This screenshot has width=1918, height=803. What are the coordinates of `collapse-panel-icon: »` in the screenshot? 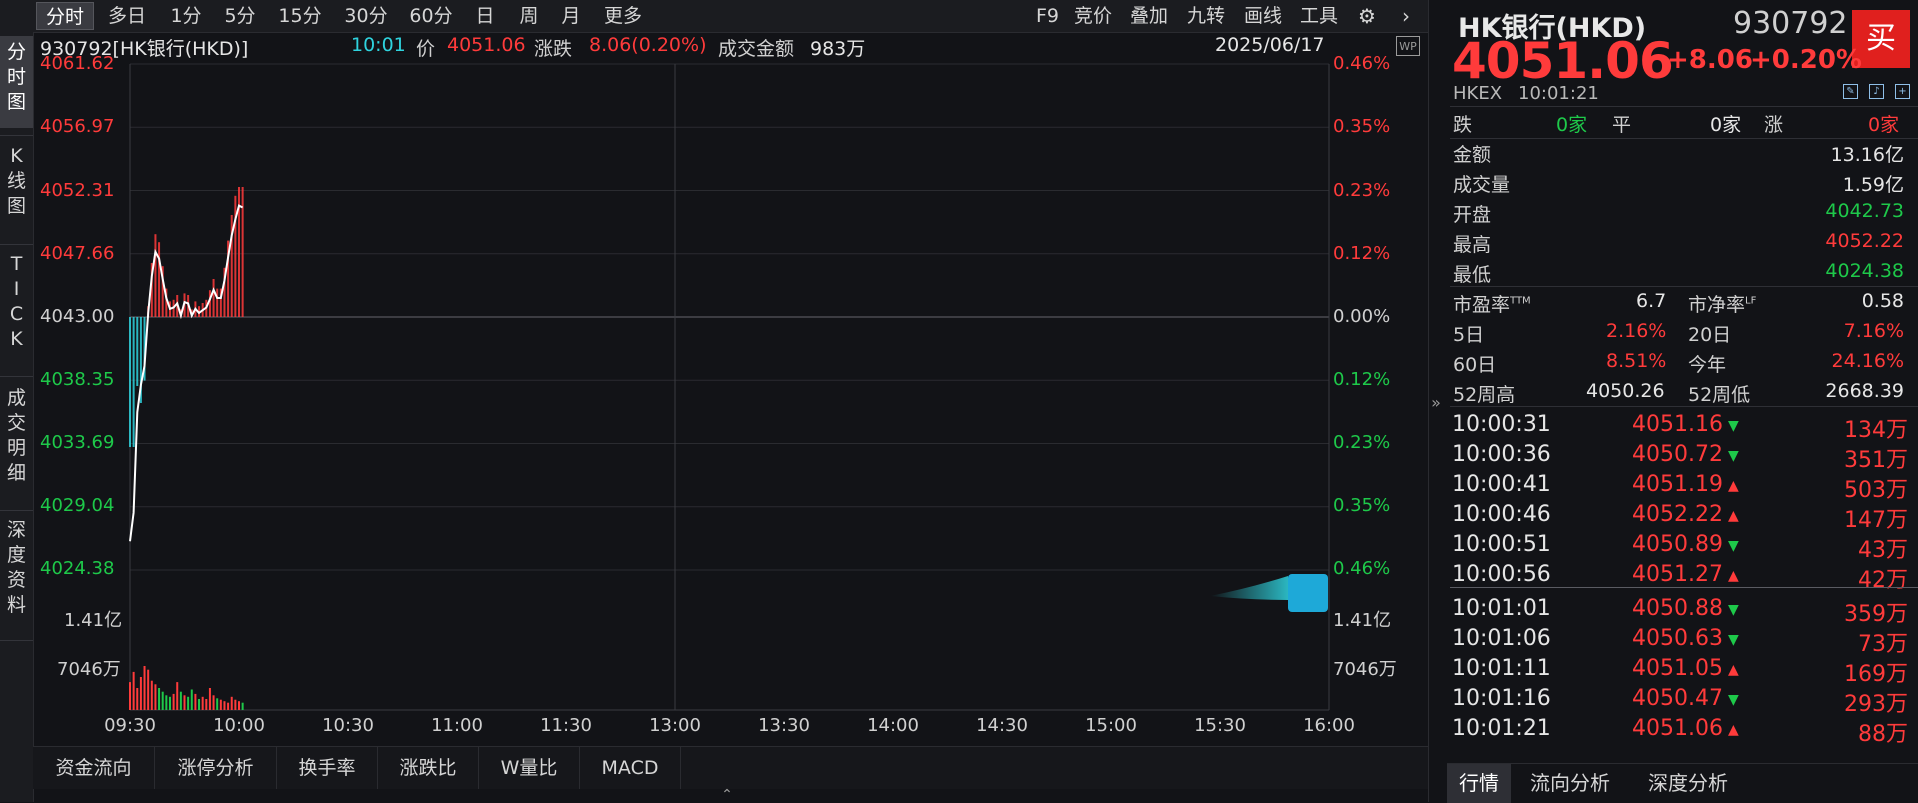 It's located at (1436, 403).